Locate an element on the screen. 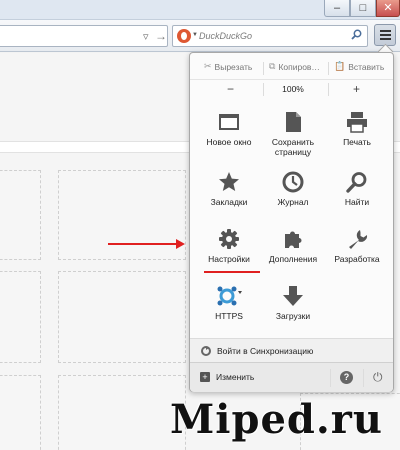  save-page-label: Сохранить страницу is located at coordinates (293, 147).